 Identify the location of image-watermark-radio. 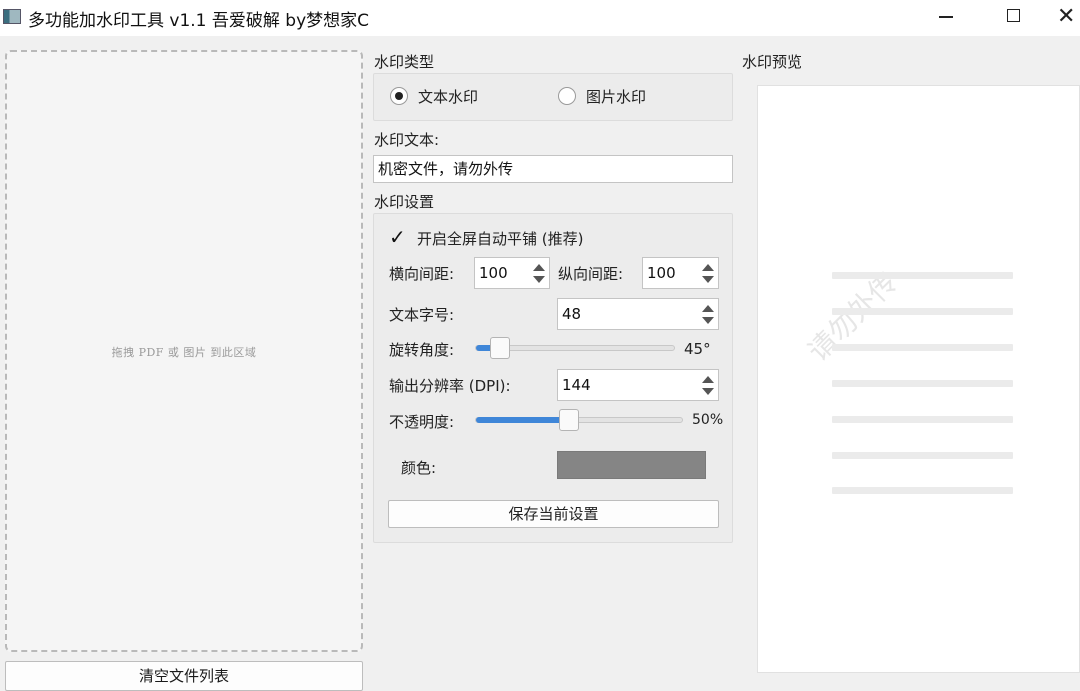
(567, 96).